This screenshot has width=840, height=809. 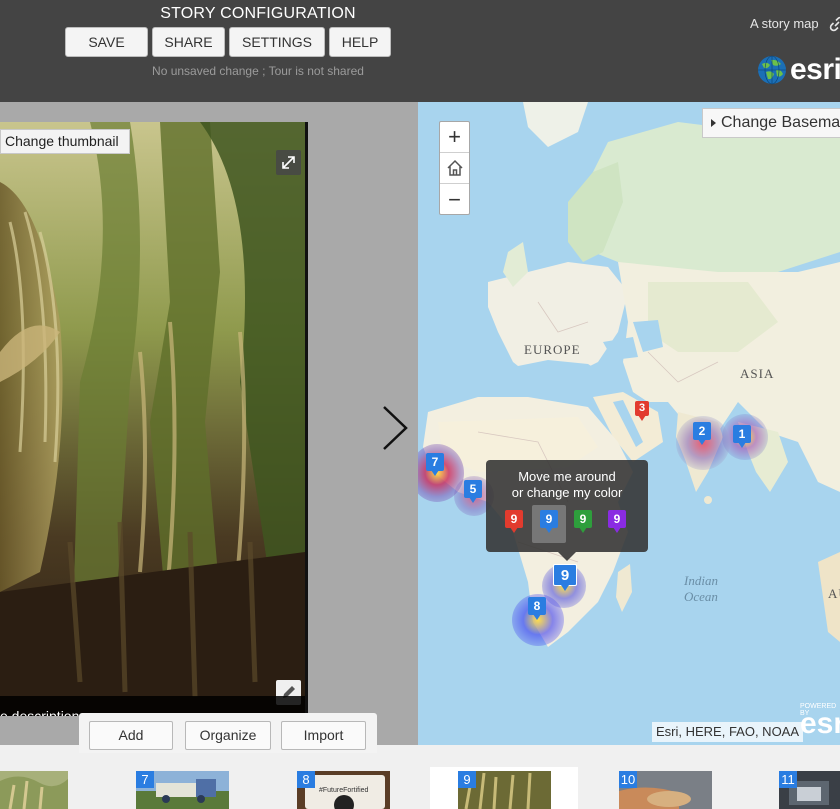 What do you see at coordinates (815, 69) in the screenshot?
I see `esri-wordmark: esri` at bounding box center [815, 69].